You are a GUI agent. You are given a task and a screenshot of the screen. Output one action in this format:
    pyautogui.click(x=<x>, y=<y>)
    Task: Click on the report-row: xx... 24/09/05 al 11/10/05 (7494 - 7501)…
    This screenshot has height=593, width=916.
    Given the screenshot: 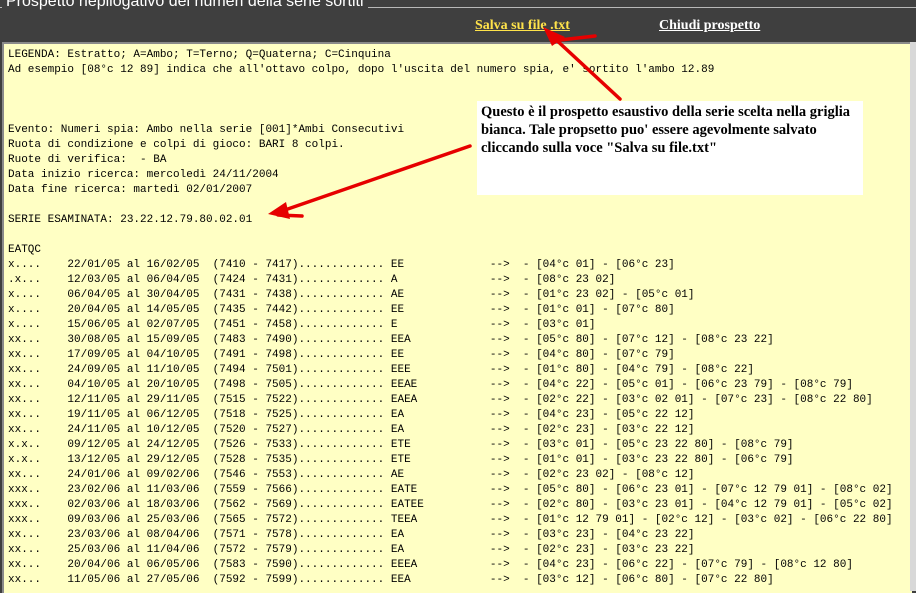 What is the action you would take?
    pyautogui.click(x=381, y=370)
    